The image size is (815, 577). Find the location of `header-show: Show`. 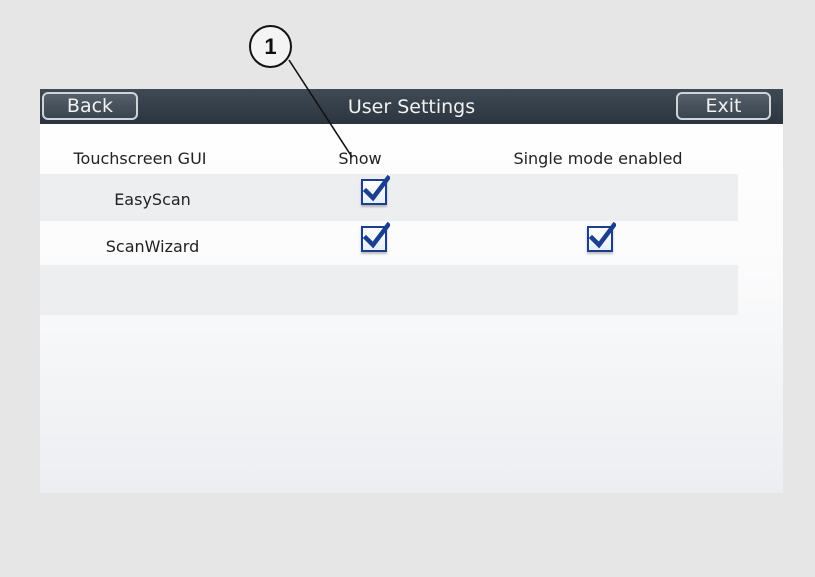

header-show: Show is located at coordinates (360, 158).